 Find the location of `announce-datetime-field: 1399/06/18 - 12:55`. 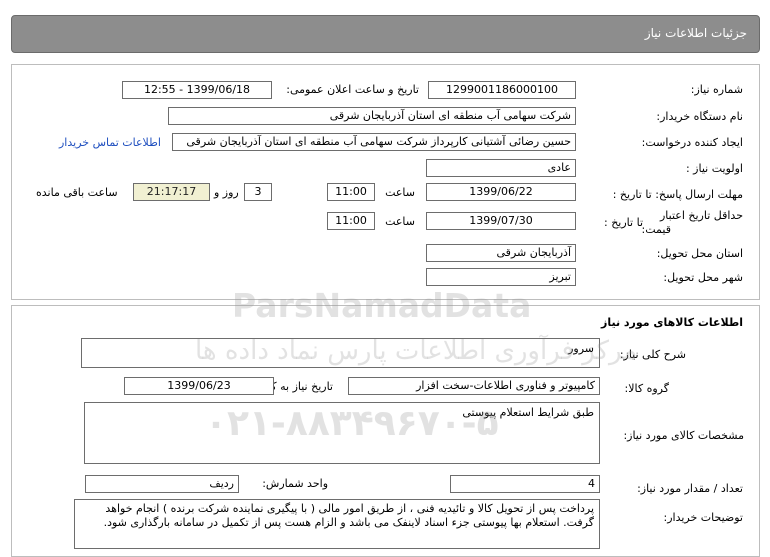

announce-datetime-field: 1399/06/18 - 12:55 is located at coordinates (197, 90).